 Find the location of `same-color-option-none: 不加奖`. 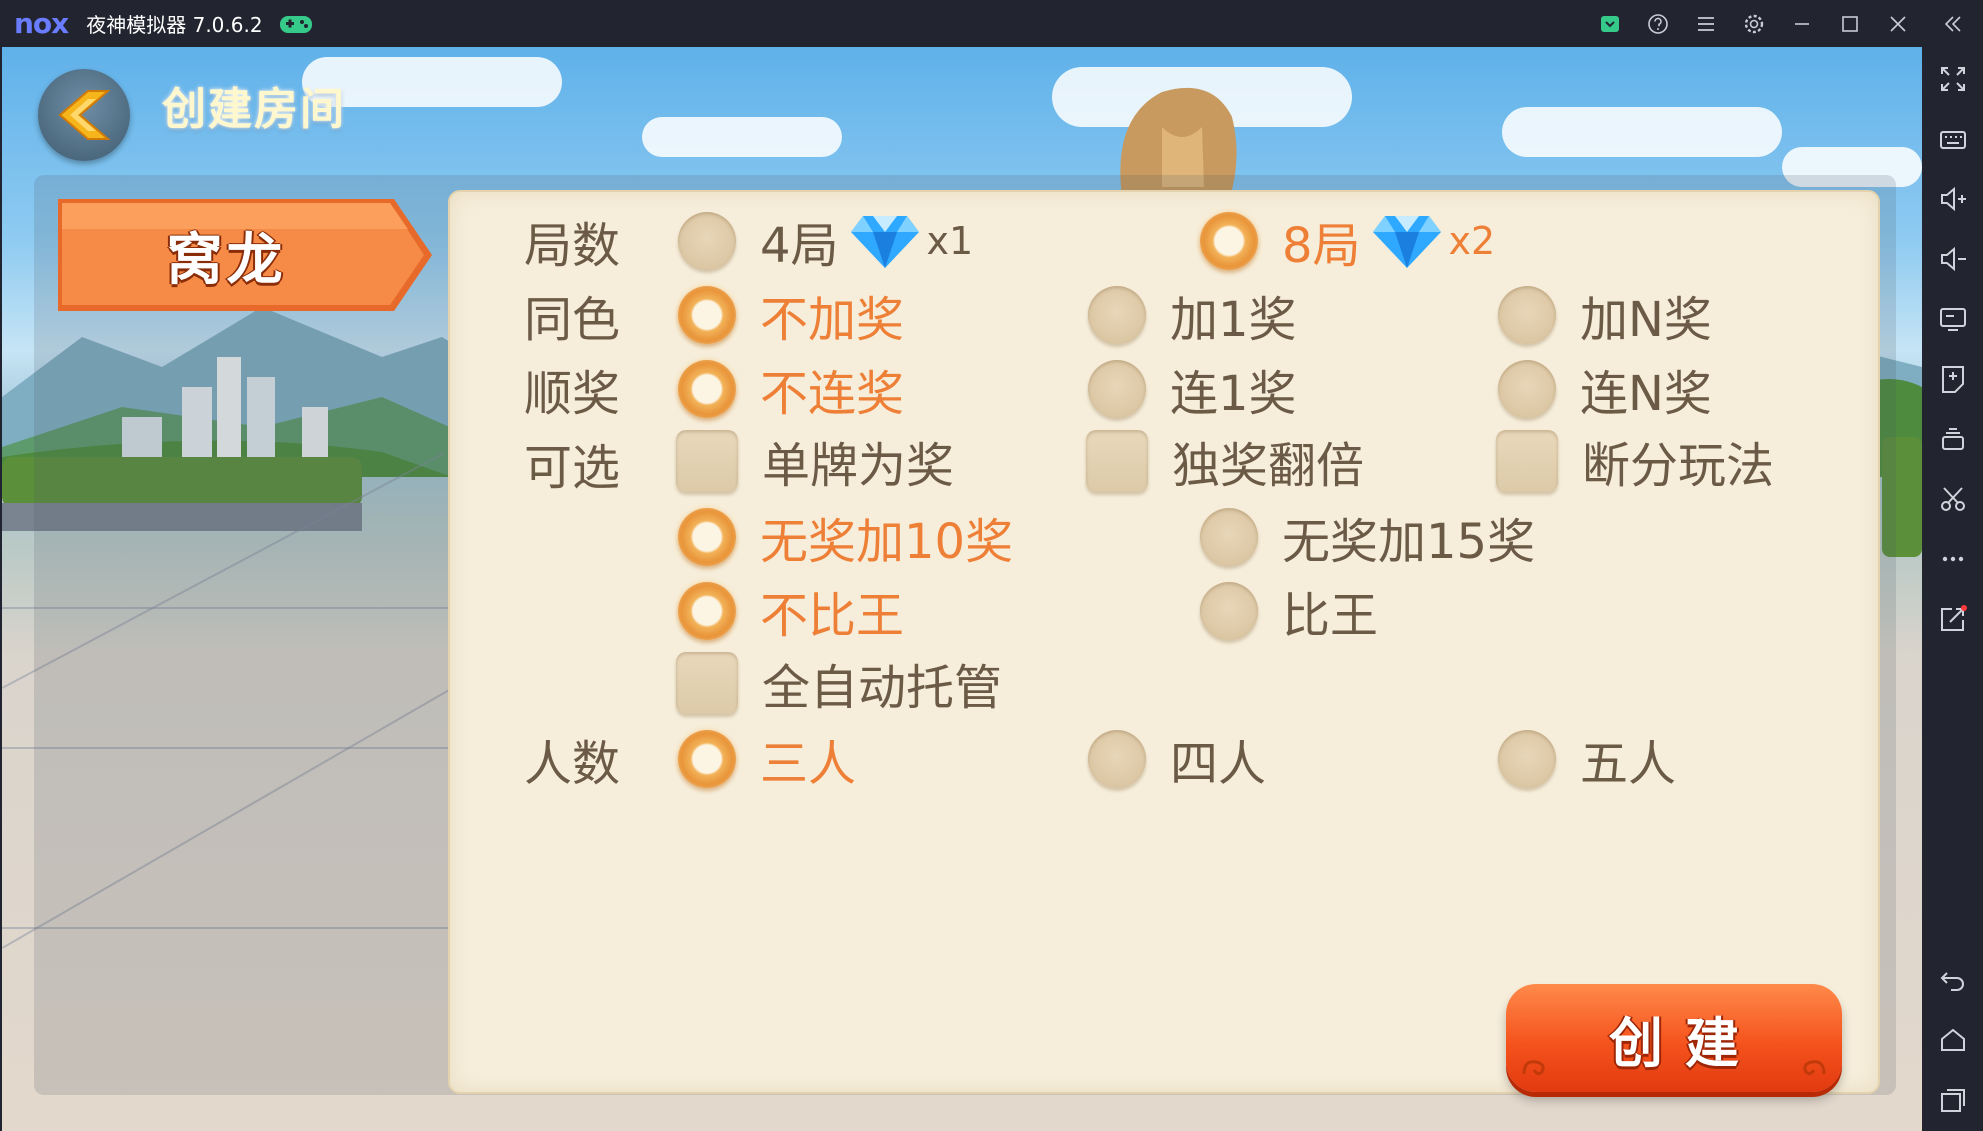

same-color-option-none: 不加奖 is located at coordinates (791, 315).